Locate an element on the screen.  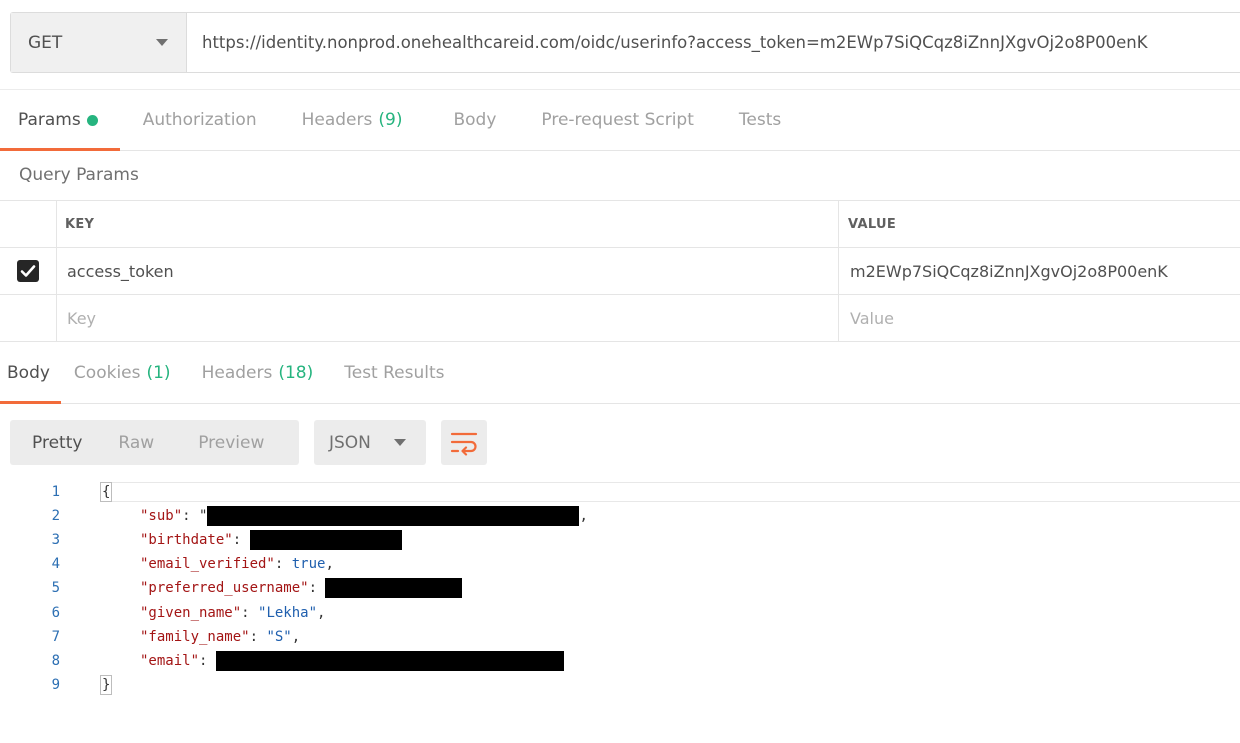
tab-authorization: Authorization is located at coordinates (200, 120).